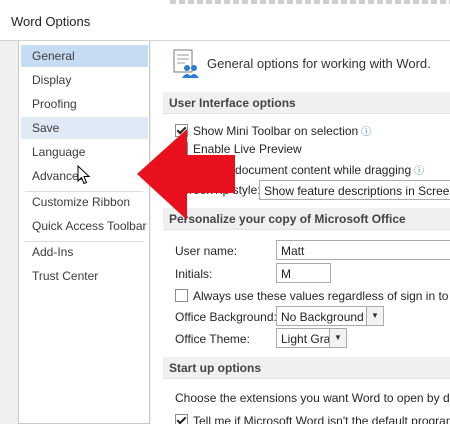 The height and width of the screenshot is (424, 450). I want to click on red-arrow-annotation, so click(186, 174).